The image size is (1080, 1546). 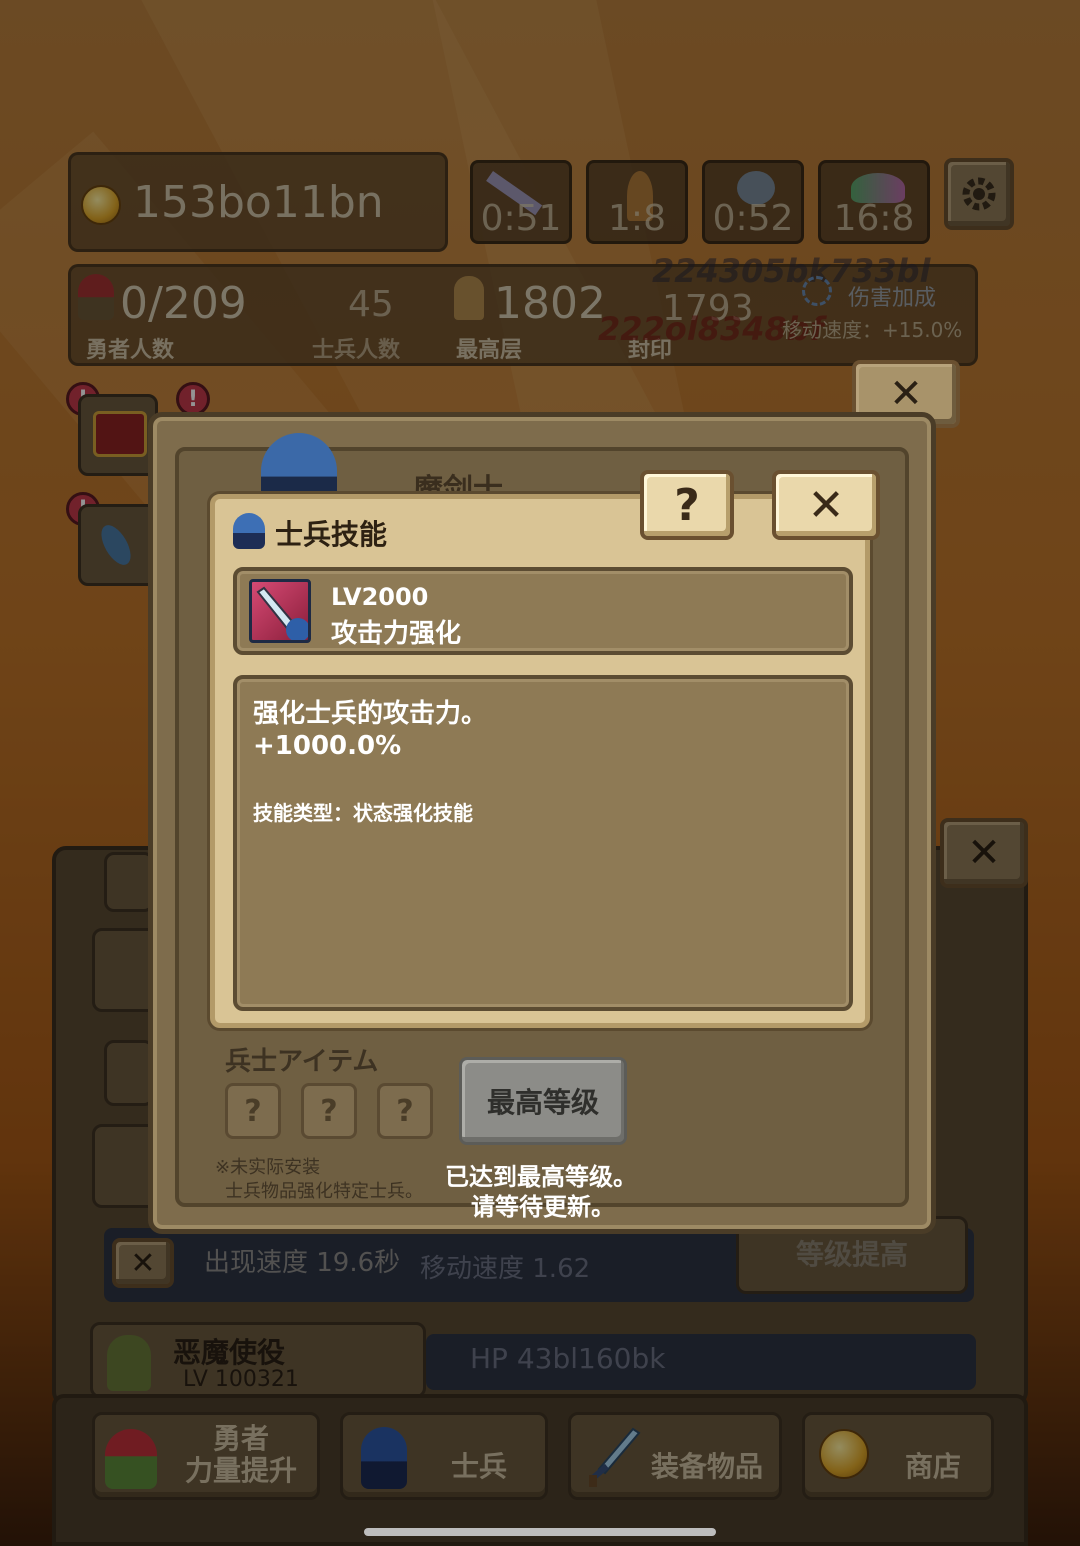 What do you see at coordinates (396, 634) in the screenshot?
I see `skill-name: 攻击力强化` at bounding box center [396, 634].